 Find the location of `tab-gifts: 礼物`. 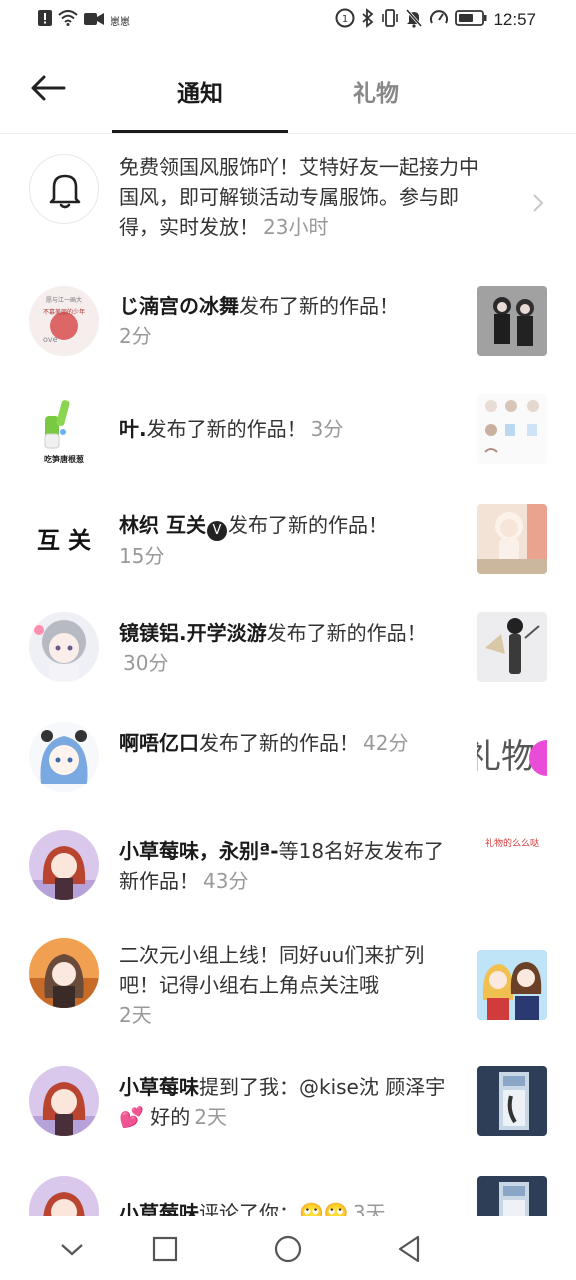

tab-gifts: 礼物 is located at coordinates (376, 91).